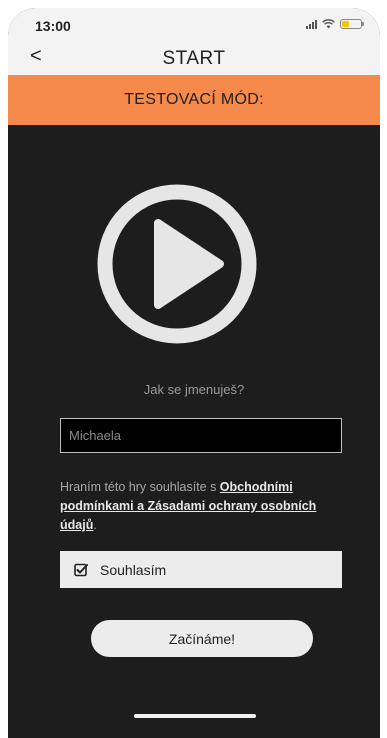 This screenshot has width=387, height=738. Describe the element at coordinates (311, 24) in the screenshot. I see `signal-icon` at that location.